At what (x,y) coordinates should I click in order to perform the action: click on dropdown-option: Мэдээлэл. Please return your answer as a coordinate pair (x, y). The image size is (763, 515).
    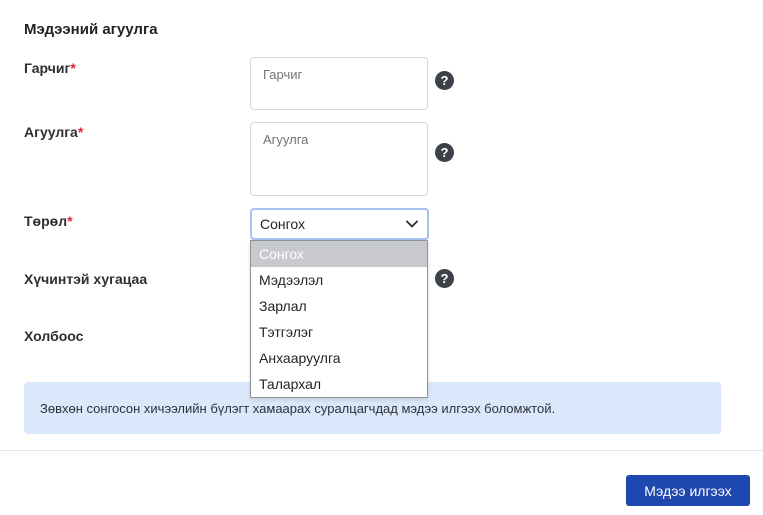
    Looking at the image, I should click on (339, 280).